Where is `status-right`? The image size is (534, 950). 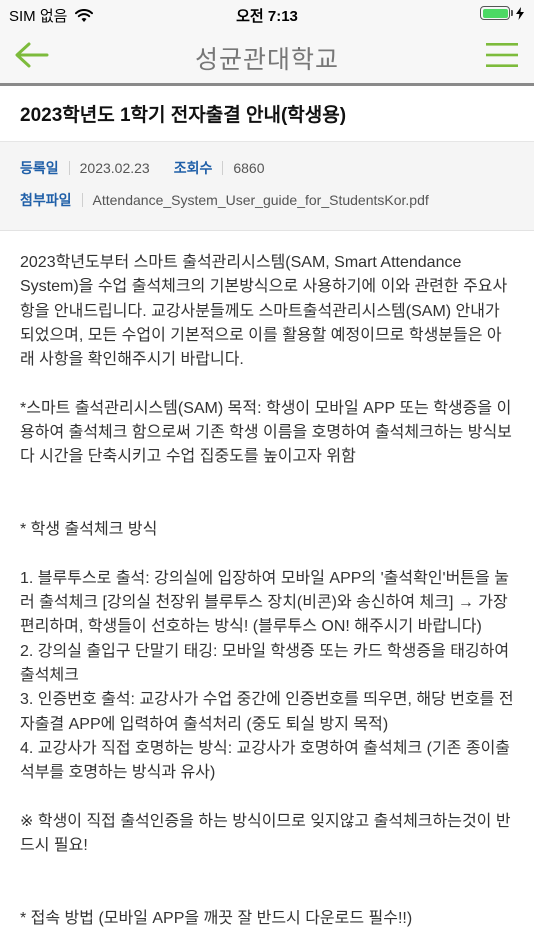
status-right is located at coordinates (502, 13).